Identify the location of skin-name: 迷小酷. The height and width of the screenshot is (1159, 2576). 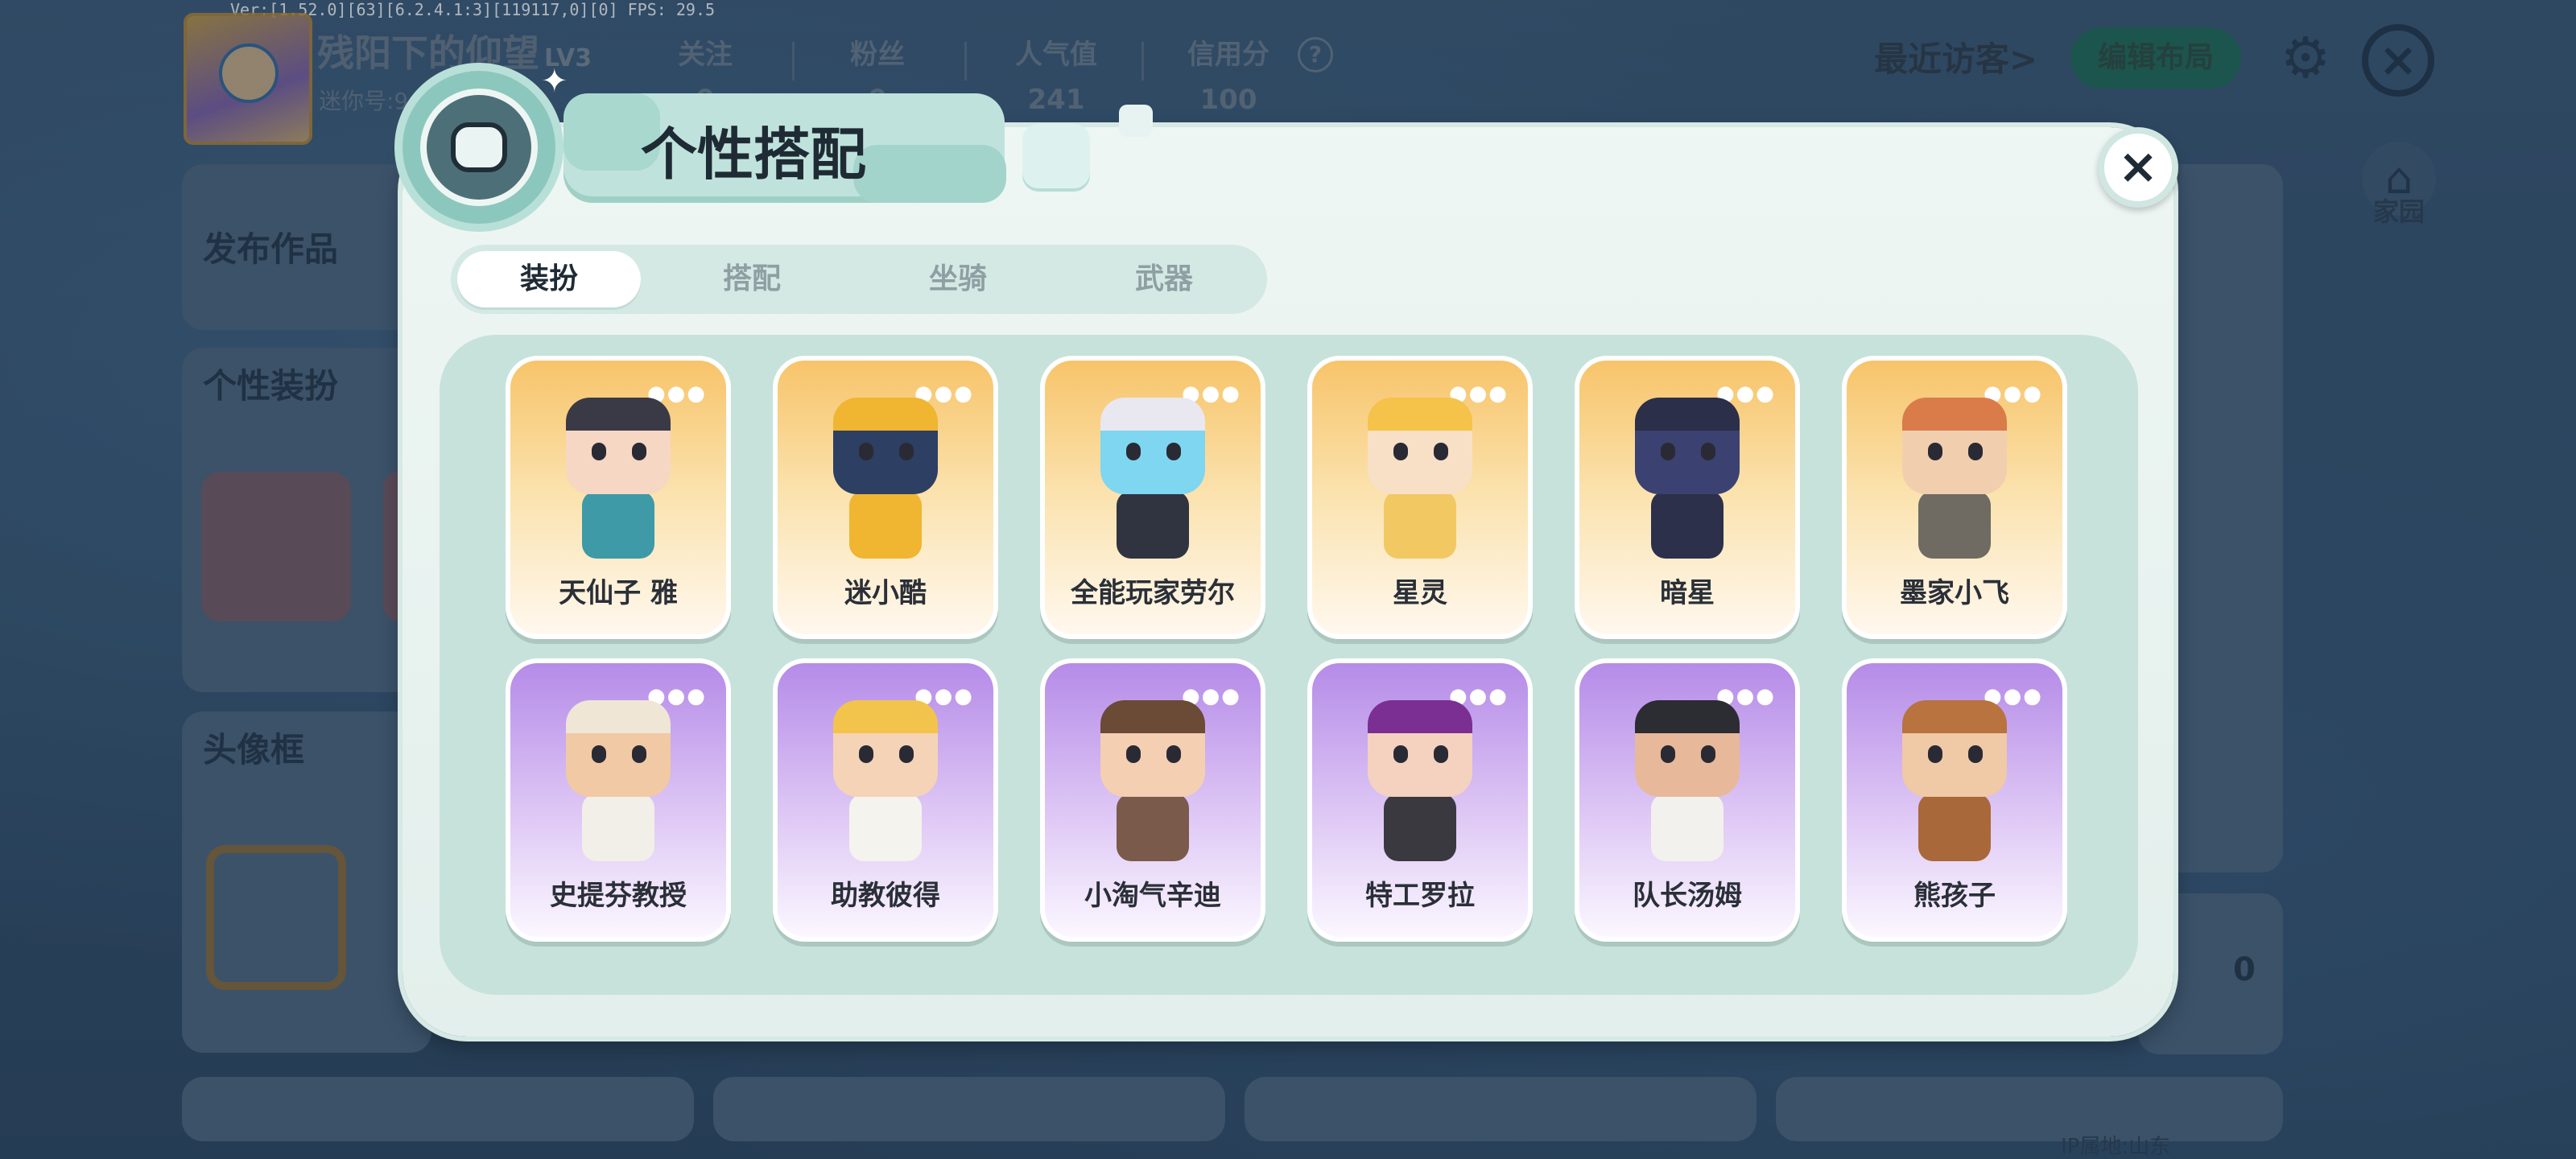
(885, 593).